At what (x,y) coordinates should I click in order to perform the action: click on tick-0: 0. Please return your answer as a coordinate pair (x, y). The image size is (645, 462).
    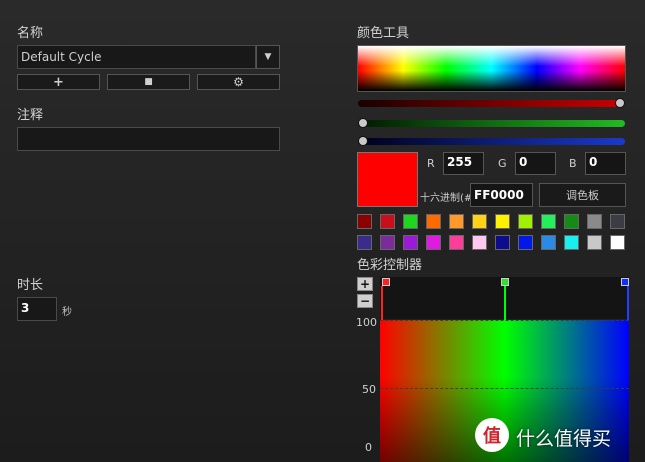
    Looking at the image, I should click on (368, 447).